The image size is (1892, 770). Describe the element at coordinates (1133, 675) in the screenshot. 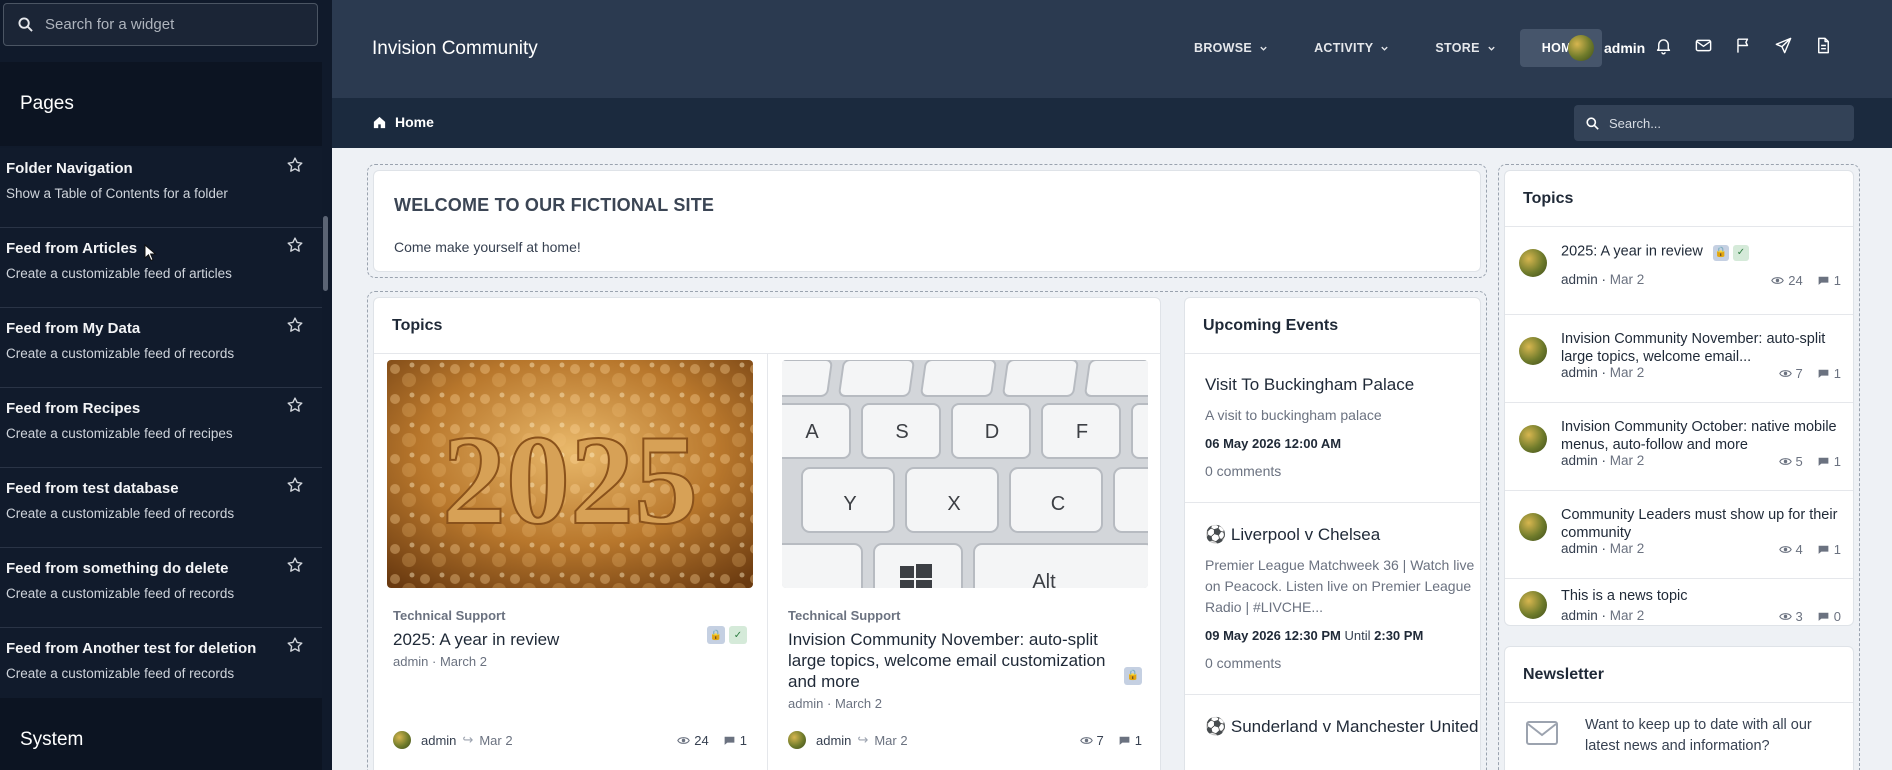

I see `lock-icon: 🔒` at that location.